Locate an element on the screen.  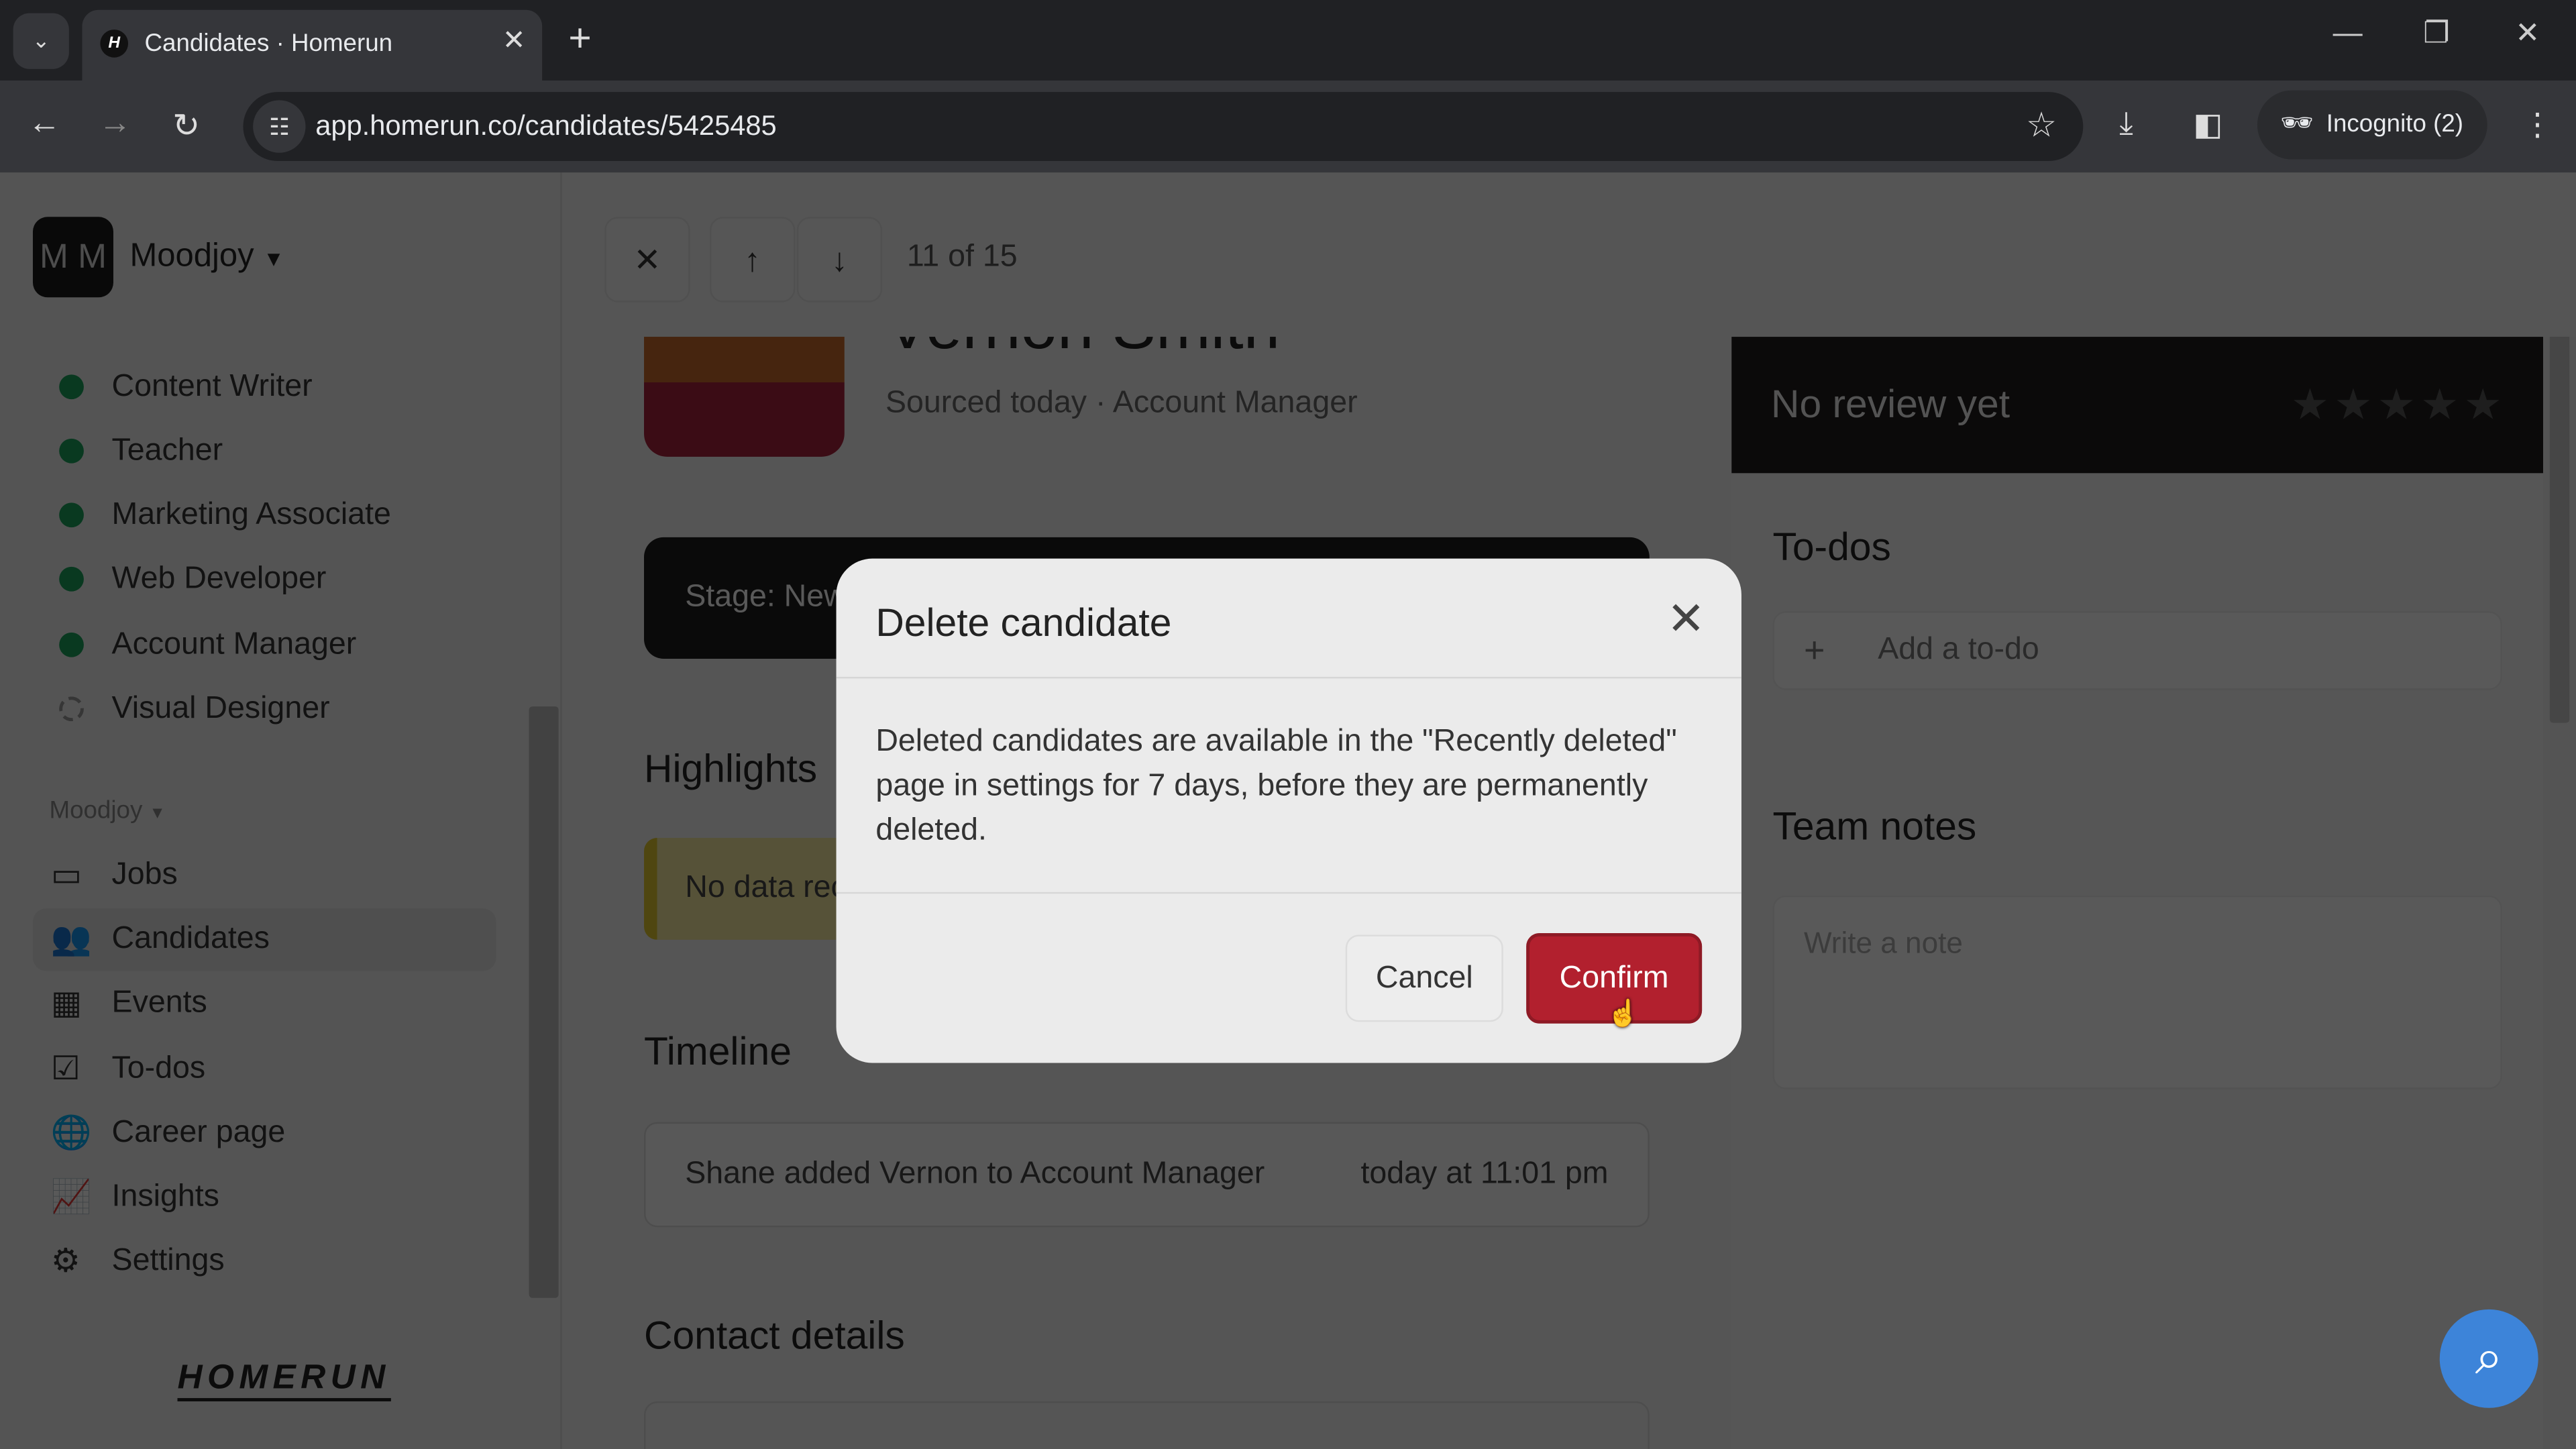
org-name: Moodjoy is located at coordinates (191, 256).